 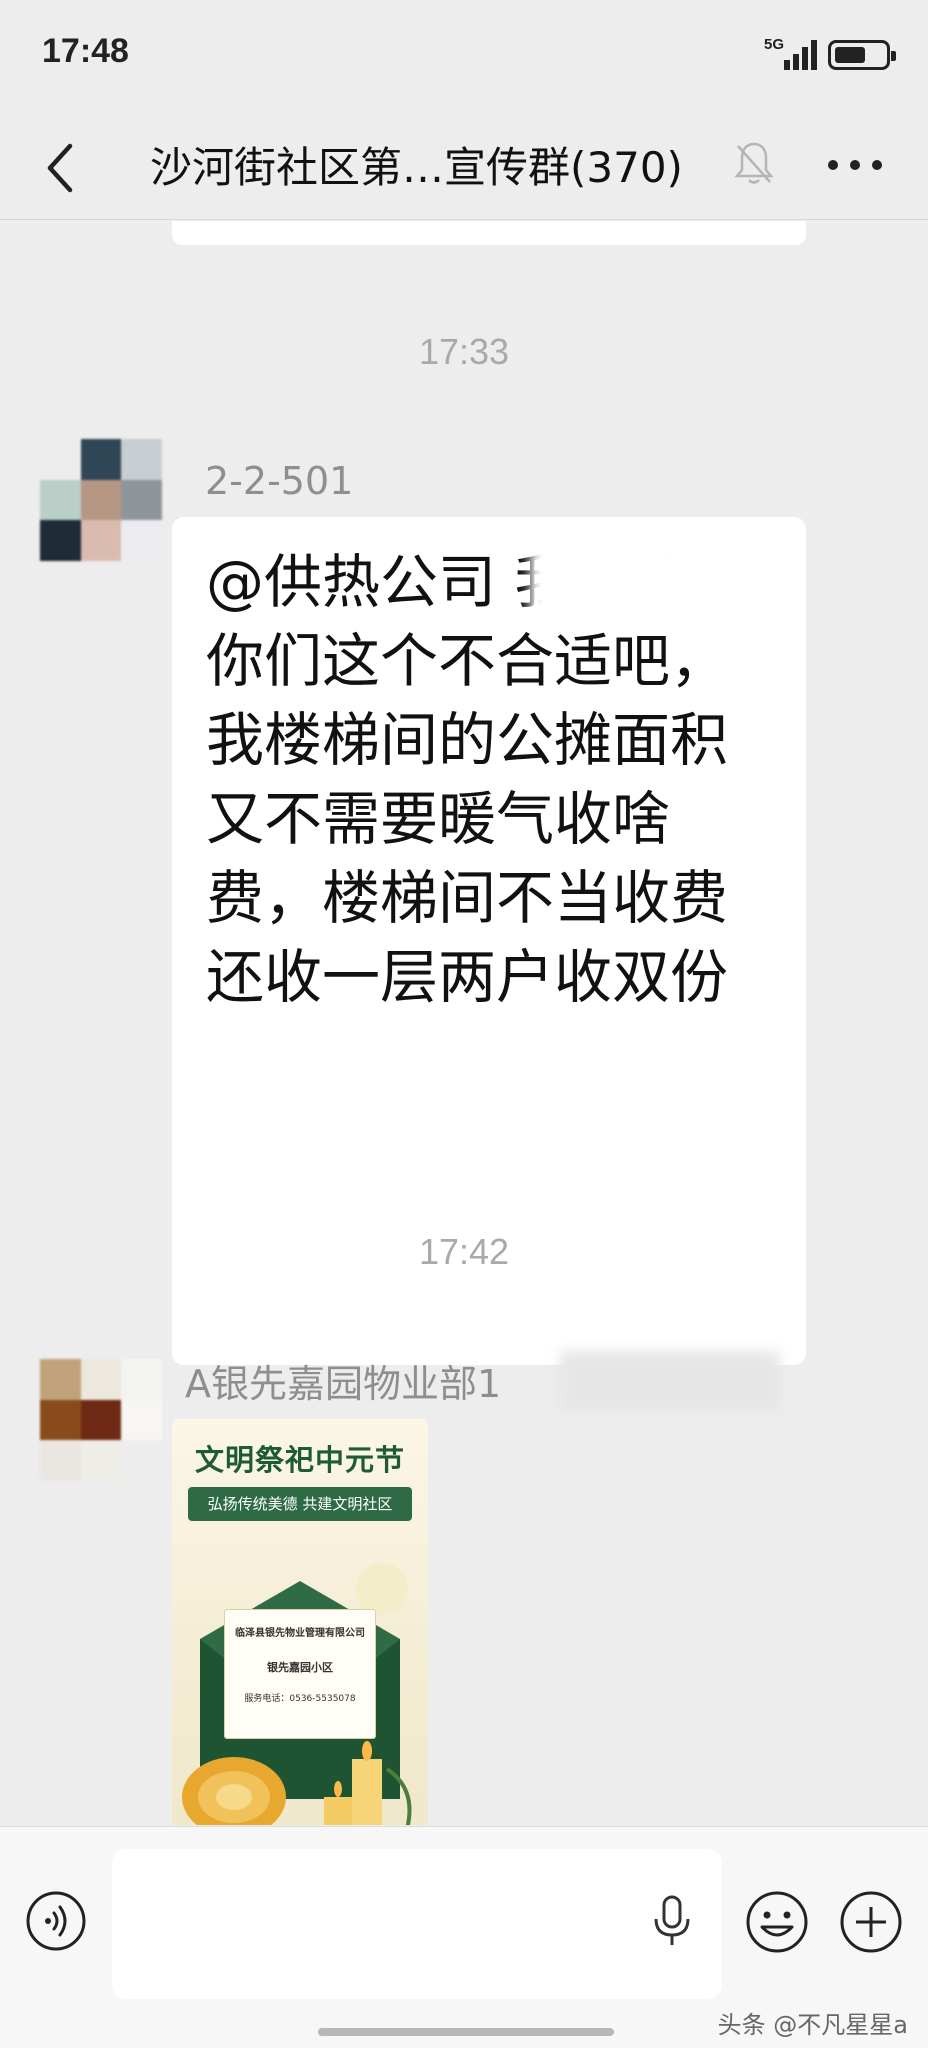 I want to click on message-input, so click(x=417, y=1924).